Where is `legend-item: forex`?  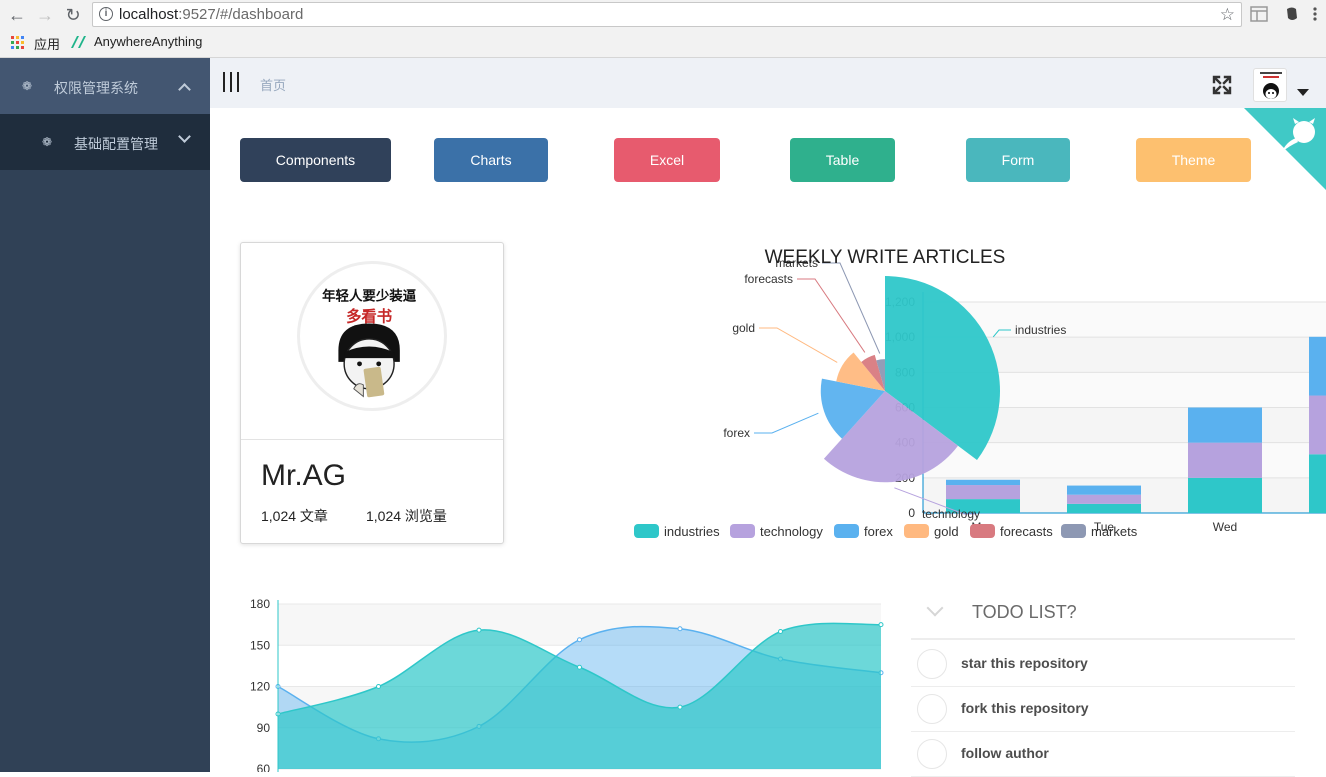
legend-item: forex is located at coordinates (863, 531).